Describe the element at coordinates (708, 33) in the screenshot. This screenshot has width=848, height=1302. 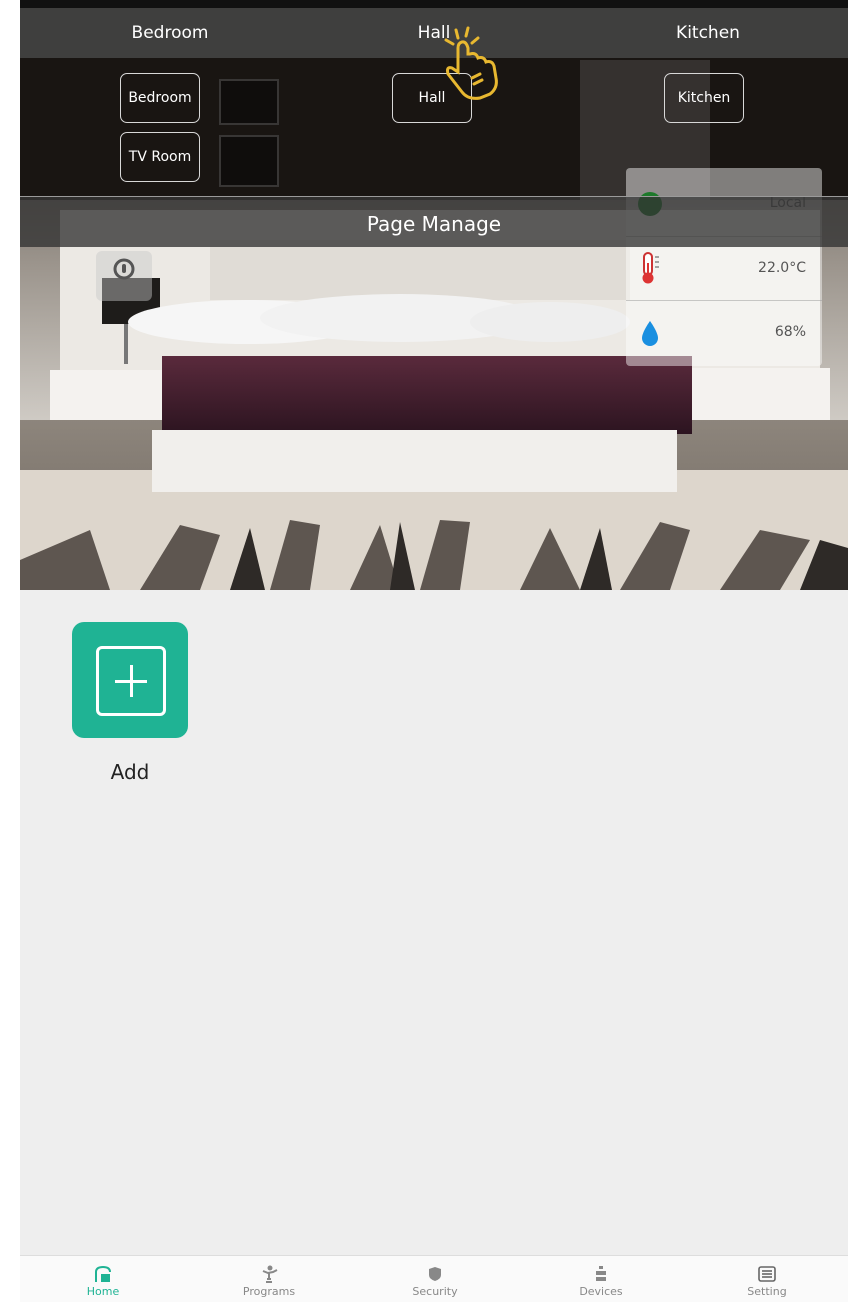
I see `tab-kitchen: Kitchen` at that location.